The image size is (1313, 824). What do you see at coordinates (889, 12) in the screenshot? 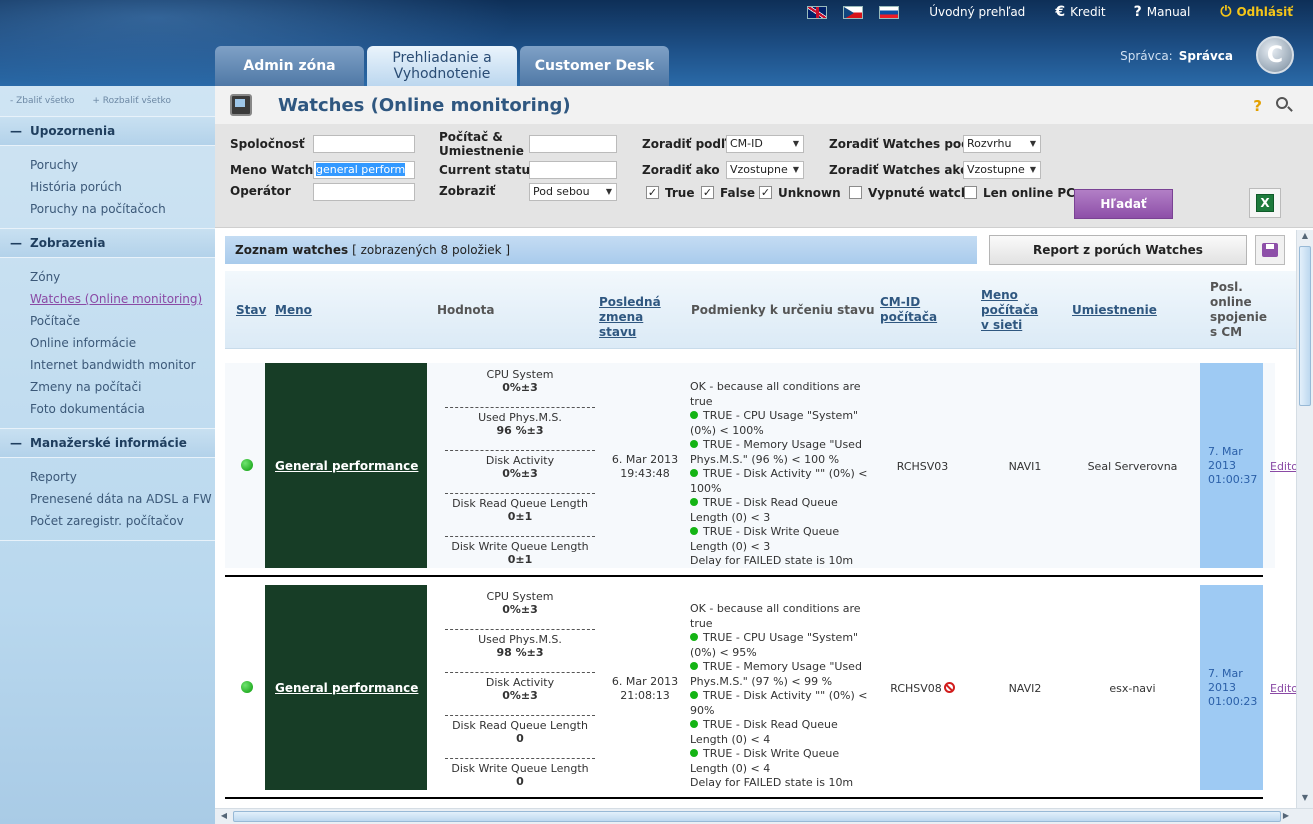
I see `sk-flag-icon` at bounding box center [889, 12].